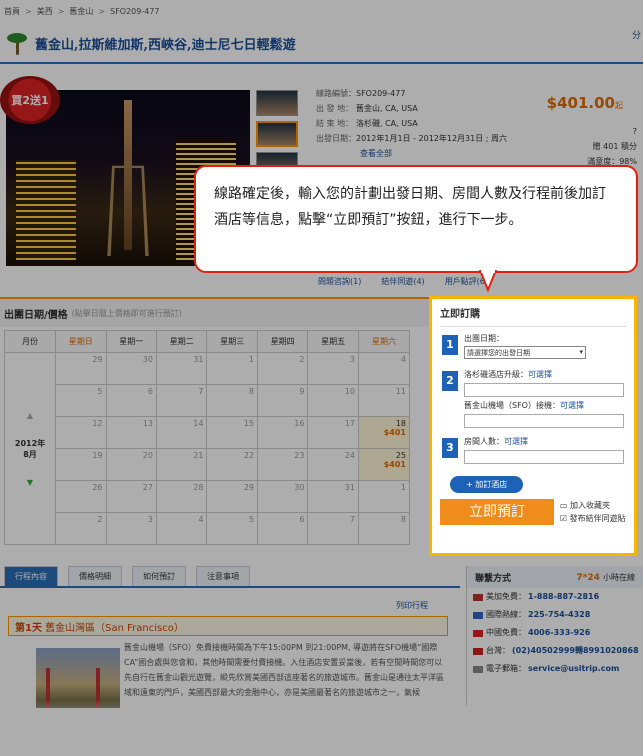 This screenshot has height=756, width=643. What do you see at coordinates (339, 281) in the screenshot?
I see `tab-questions: 問題咨詢(1)` at bounding box center [339, 281].